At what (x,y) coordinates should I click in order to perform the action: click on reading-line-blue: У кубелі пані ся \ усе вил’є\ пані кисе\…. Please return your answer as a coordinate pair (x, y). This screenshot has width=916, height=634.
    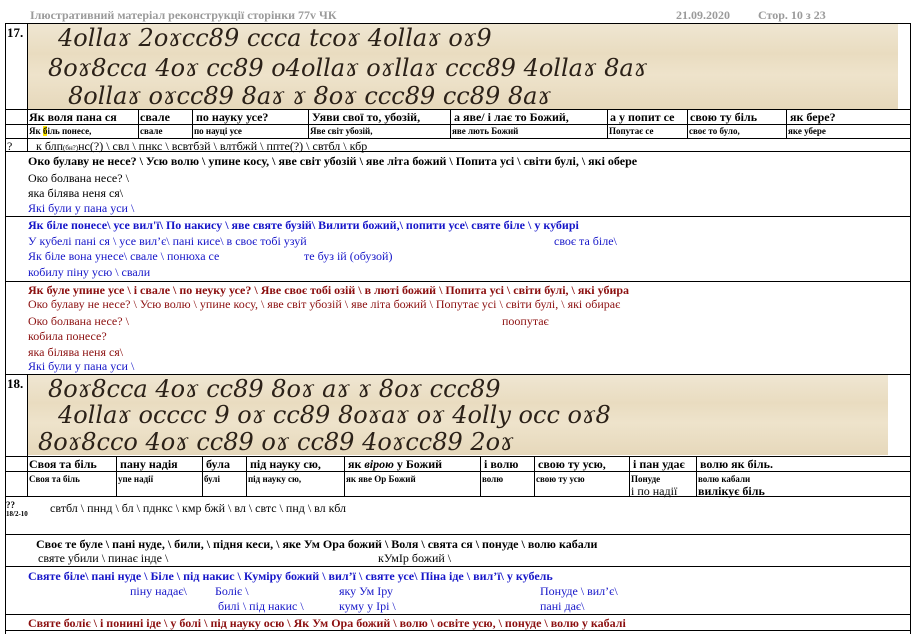
    Looking at the image, I should click on (167, 241).